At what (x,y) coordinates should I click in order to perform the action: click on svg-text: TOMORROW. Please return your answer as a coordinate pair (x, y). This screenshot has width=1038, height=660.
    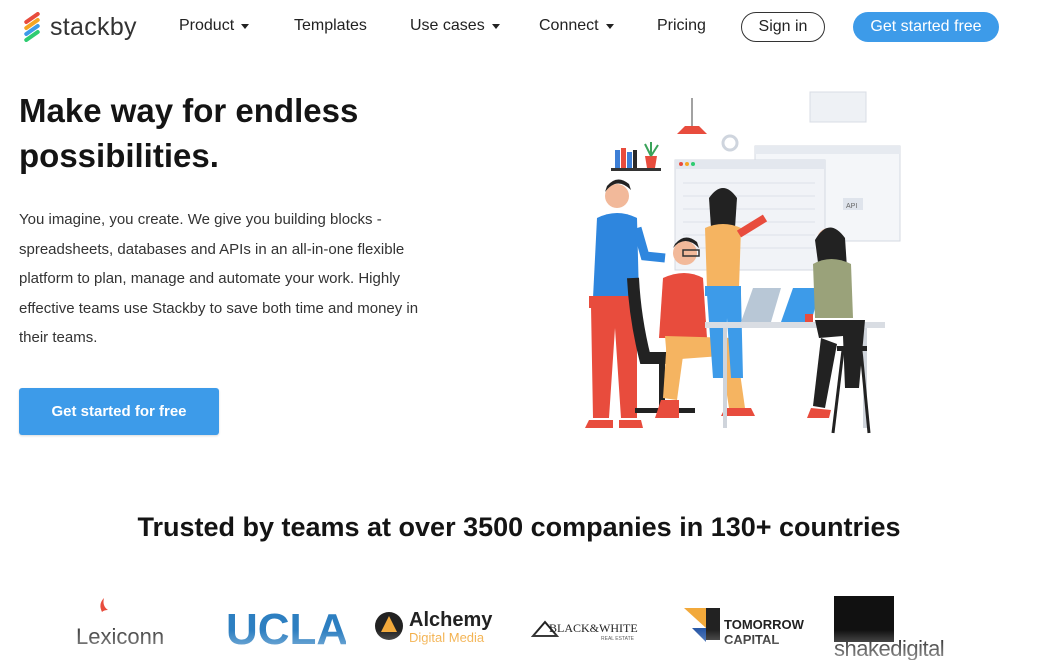
    Looking at the image, I should click on (764, 624).